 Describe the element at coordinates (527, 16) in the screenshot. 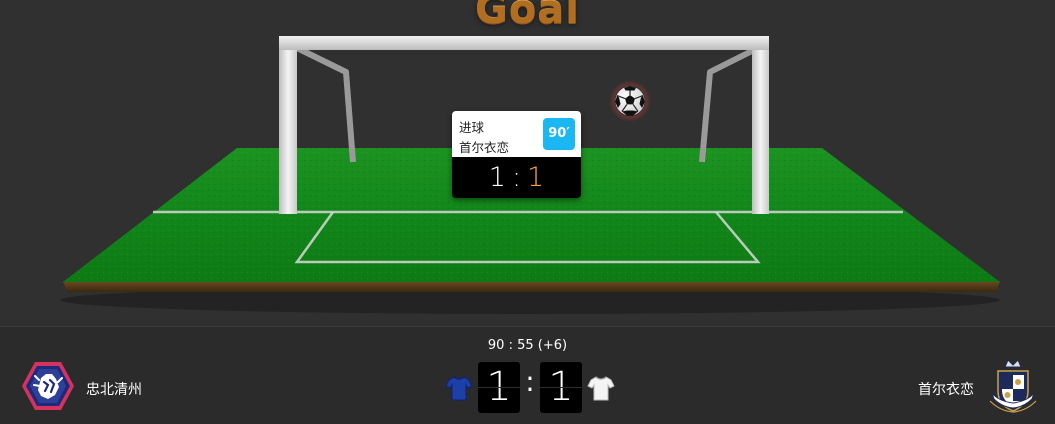

I see `goal-title: Goal` at that location.